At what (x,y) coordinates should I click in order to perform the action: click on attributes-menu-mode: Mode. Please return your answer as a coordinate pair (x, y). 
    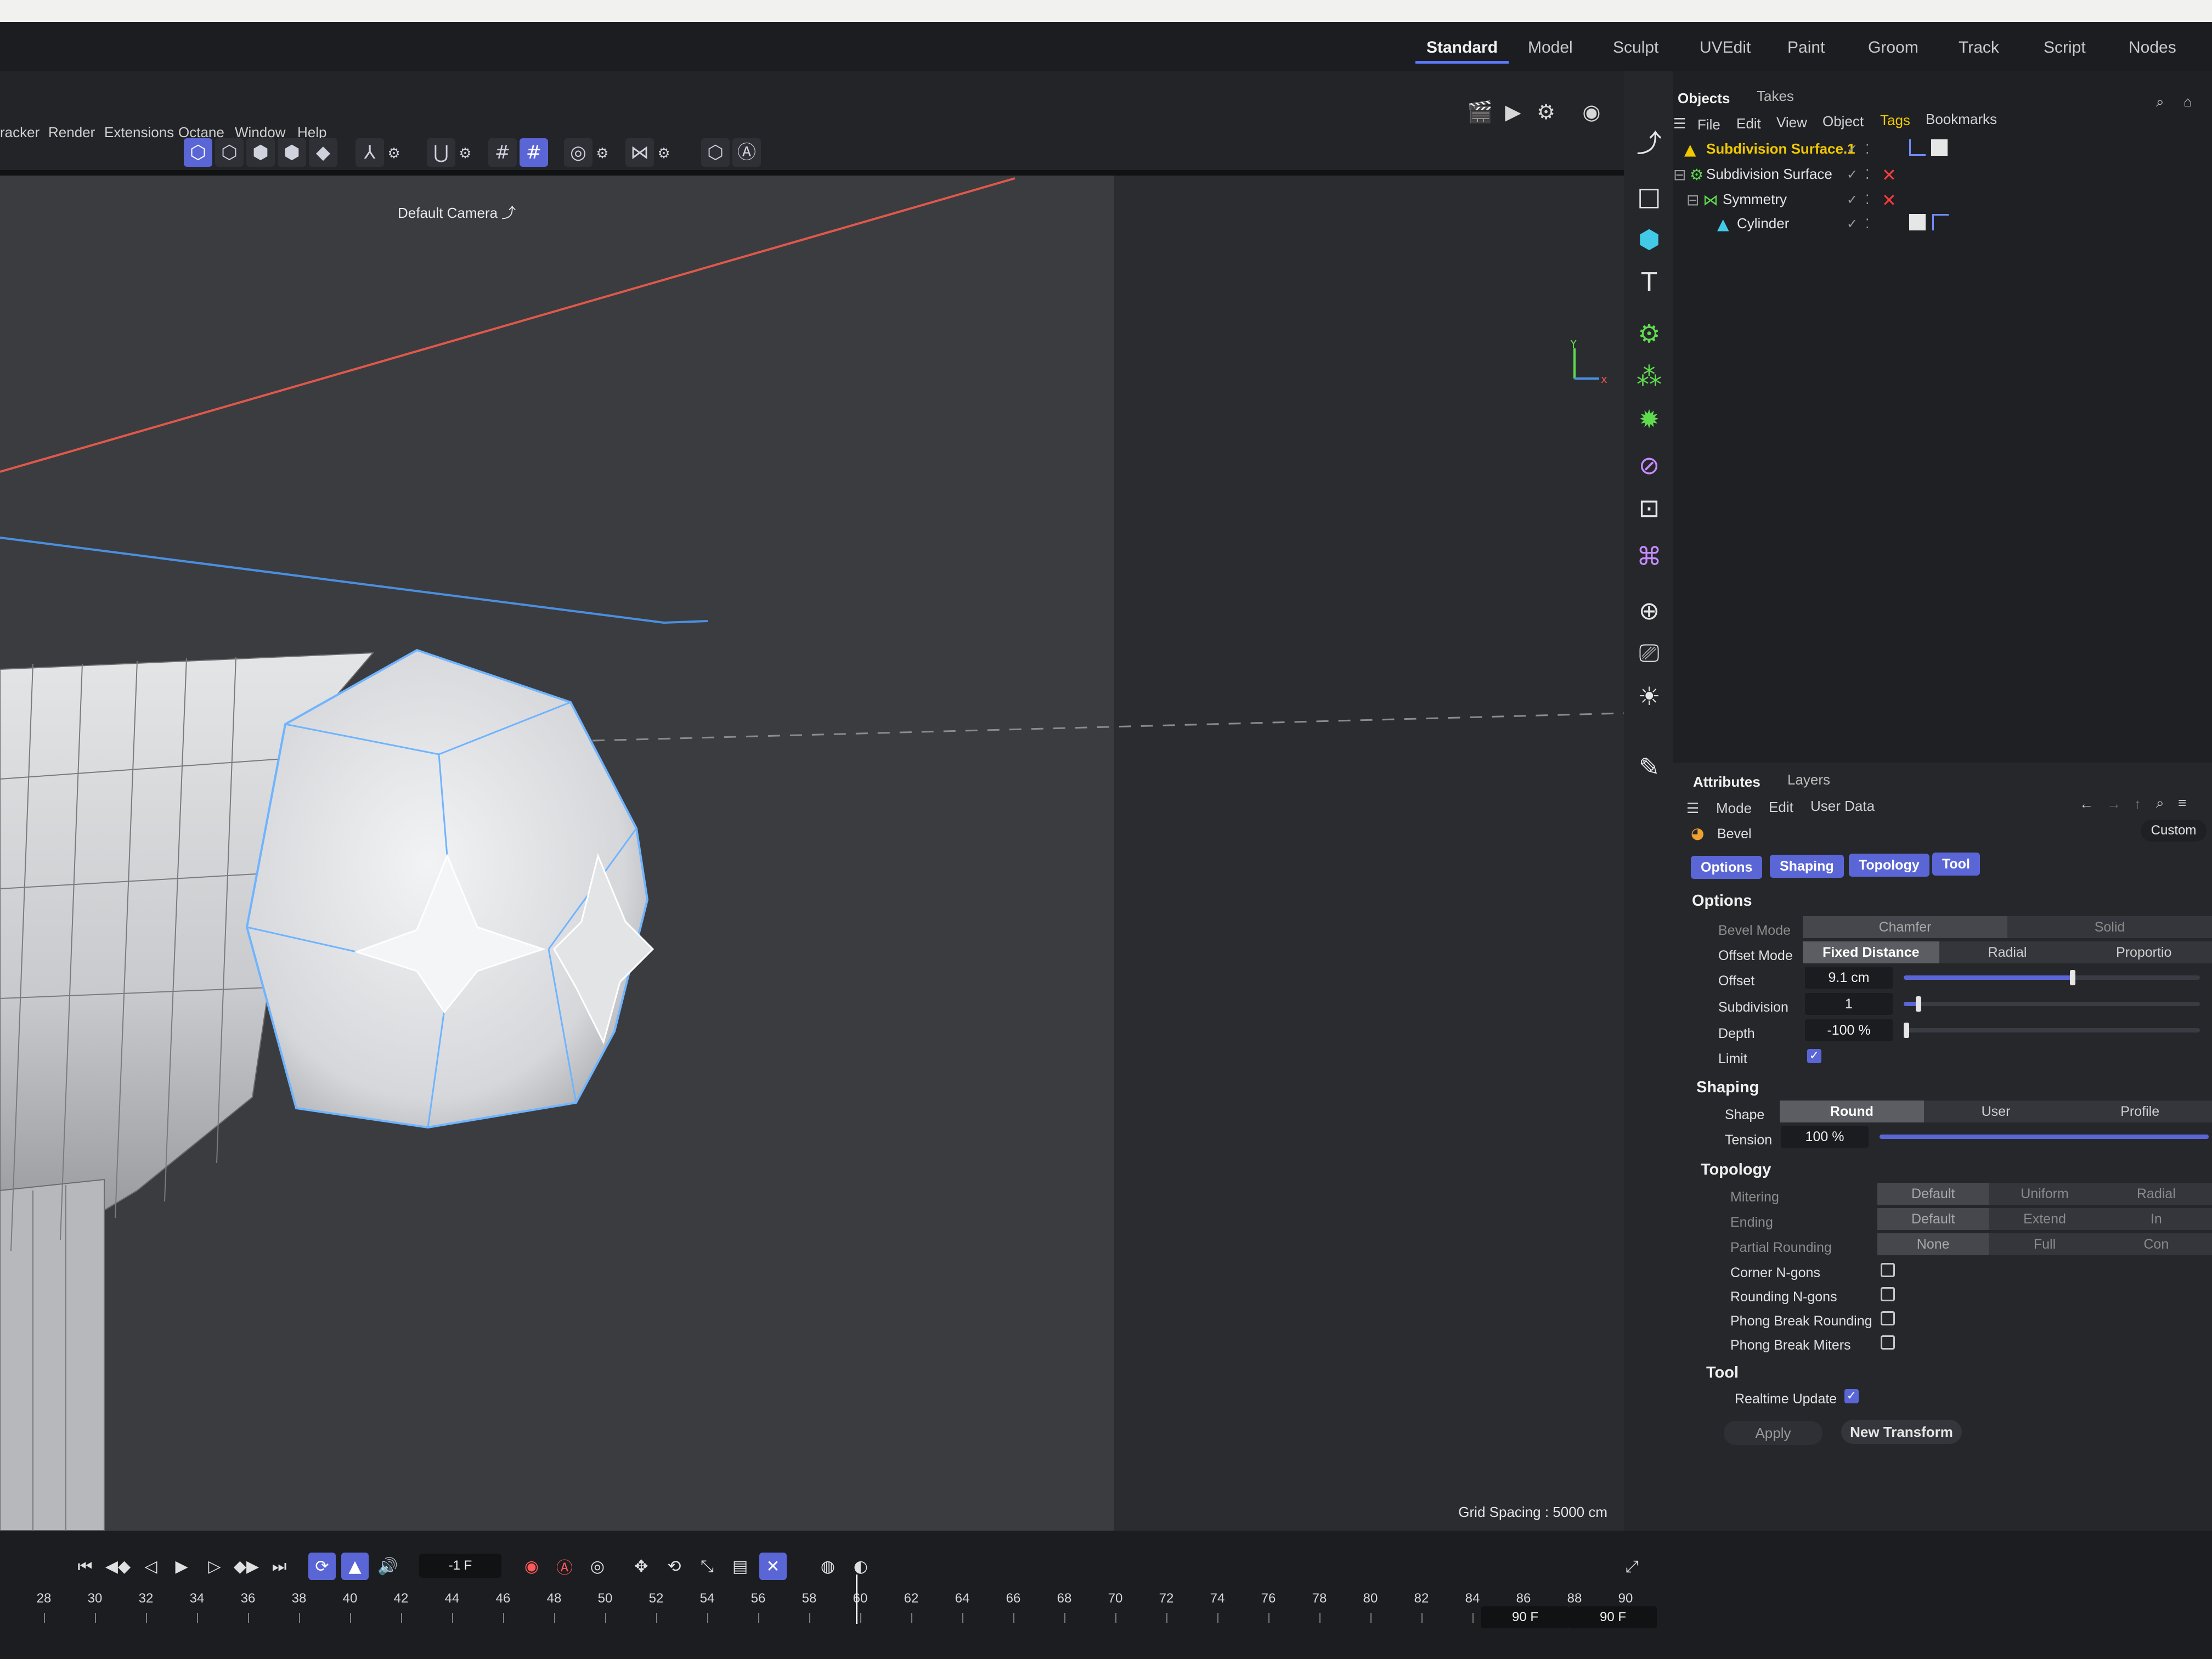
    Looking at the image, I should click on (1734, 809).